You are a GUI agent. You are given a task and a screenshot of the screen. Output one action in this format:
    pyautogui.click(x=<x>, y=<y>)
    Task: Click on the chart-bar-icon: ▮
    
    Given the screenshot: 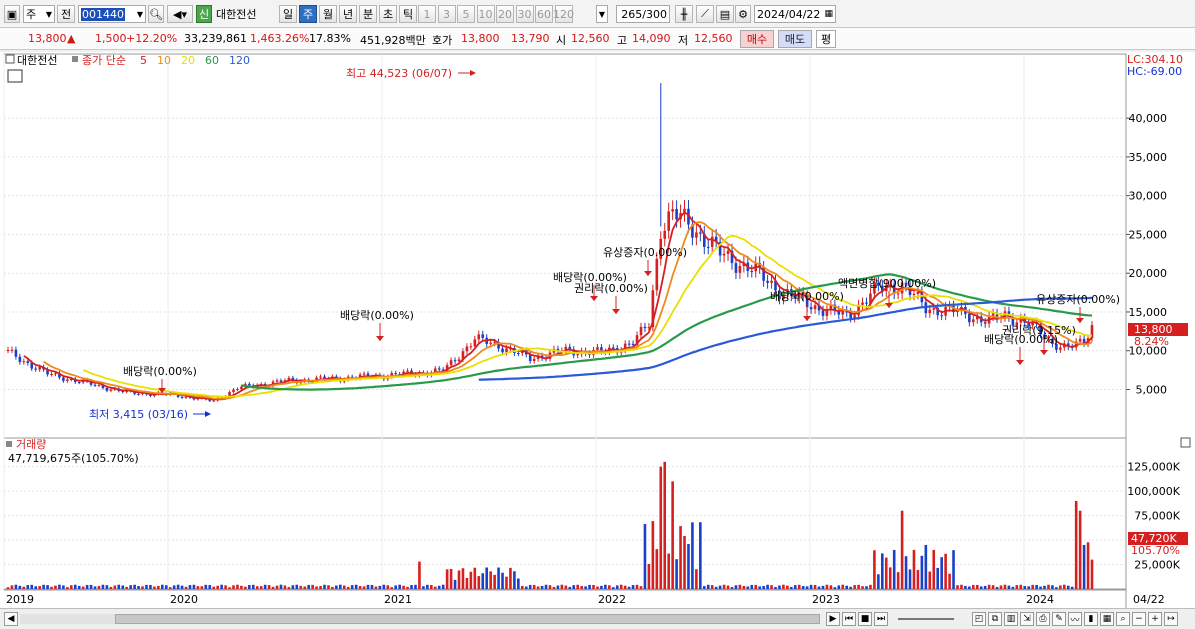 What is the action you would take?
    pyautogui.click(x=1091, y=619)
    